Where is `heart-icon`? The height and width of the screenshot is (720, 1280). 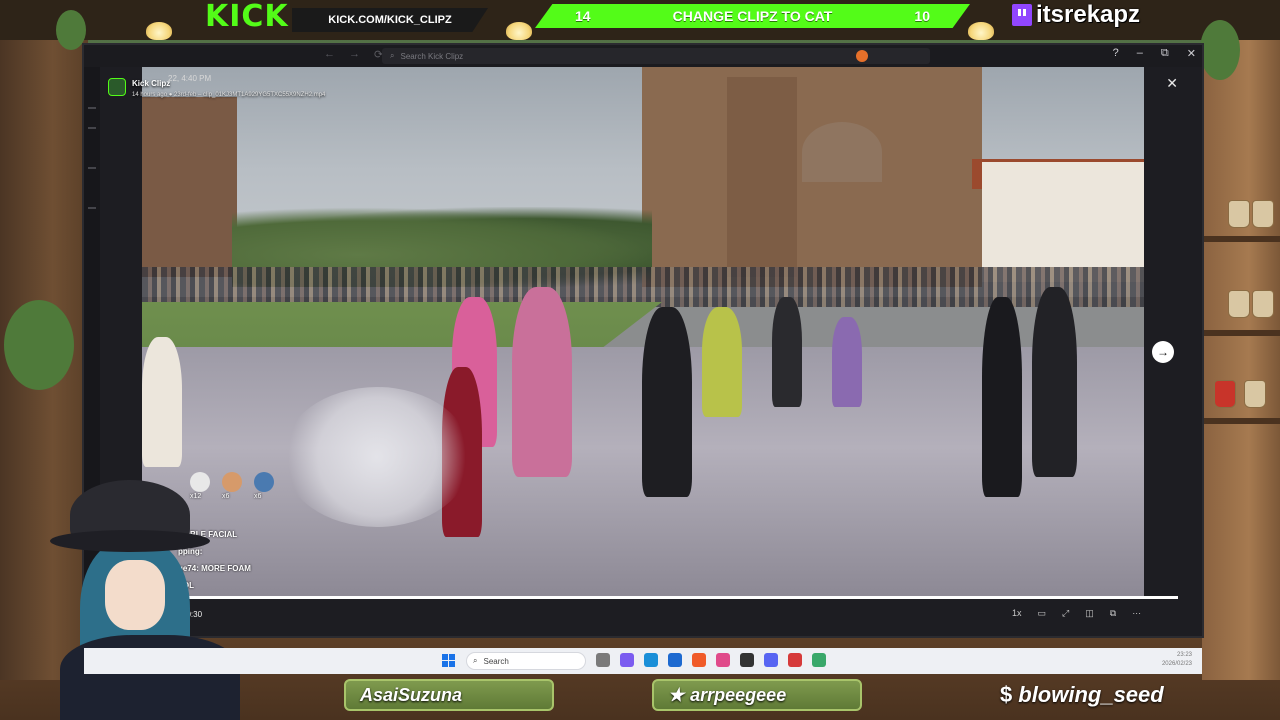 heart-icon is located at coordinates (723, 660).